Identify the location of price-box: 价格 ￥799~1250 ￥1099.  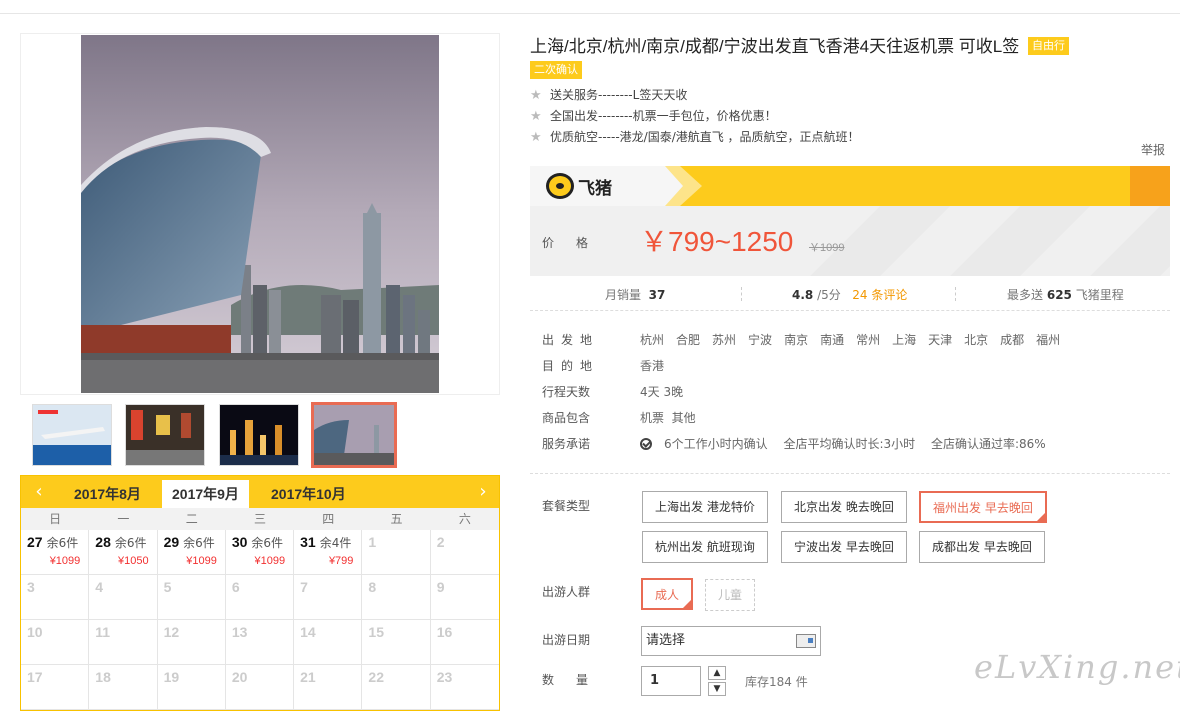
(850, 241).